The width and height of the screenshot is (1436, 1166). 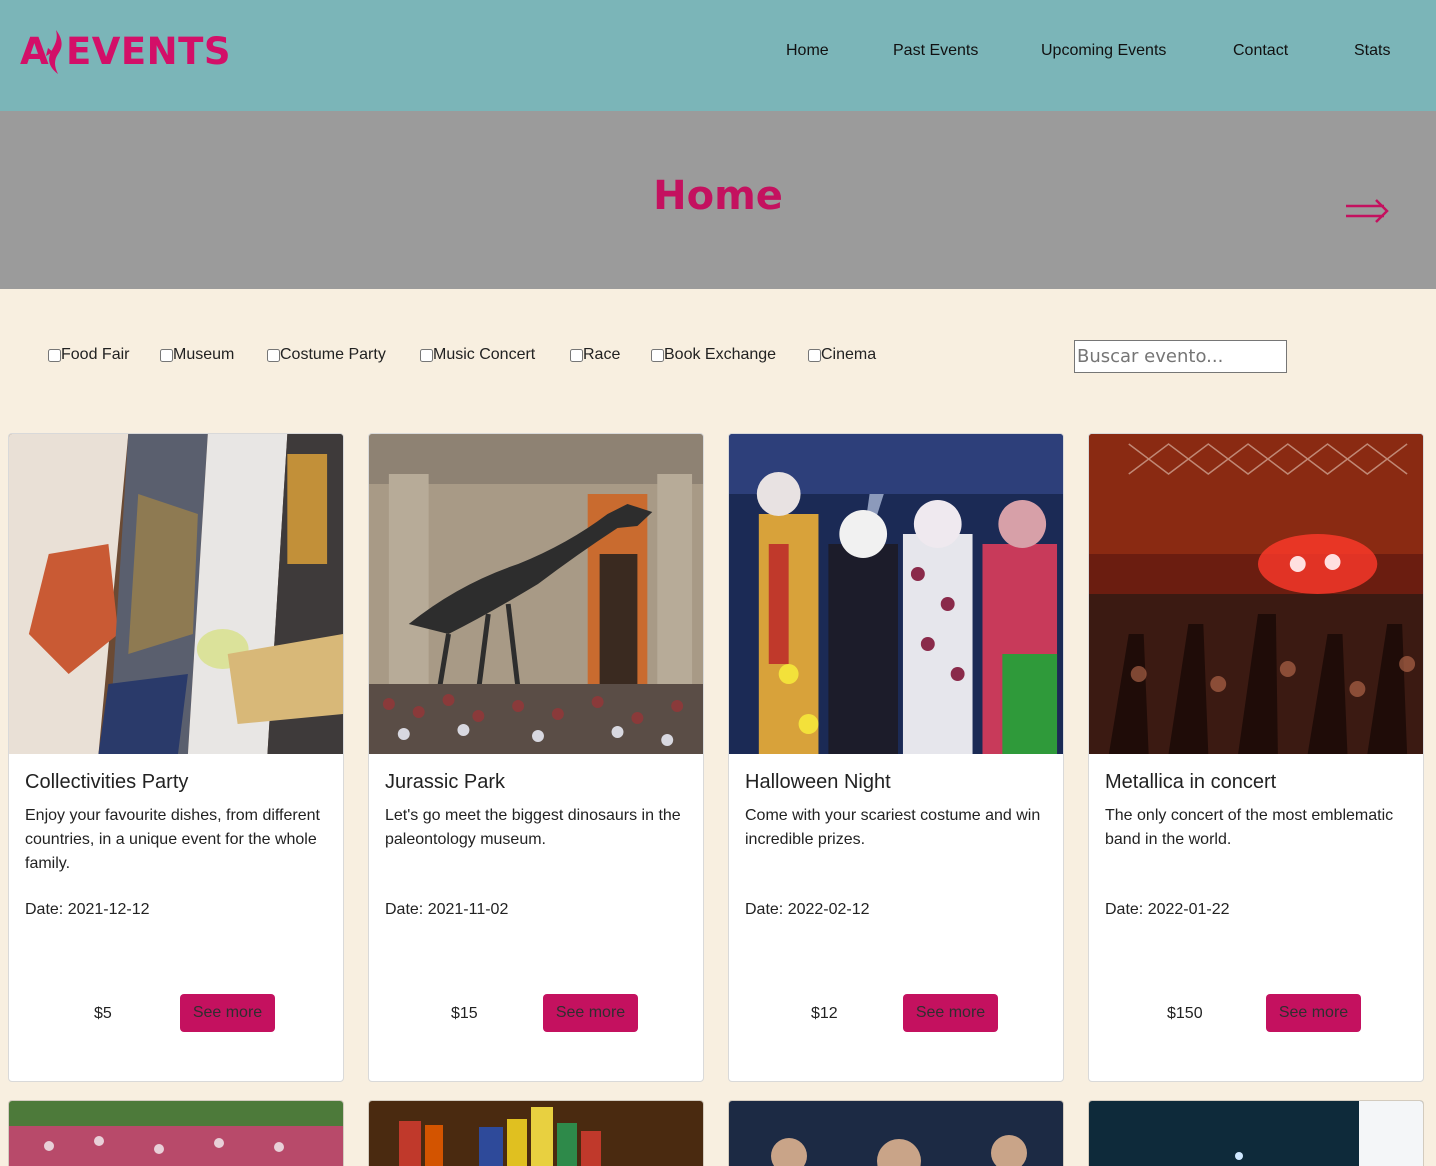 What do you see at coordinates (1185, 1013) in the screenshot?
I see `event-price: $150` at bounding box center [1185, 1013].